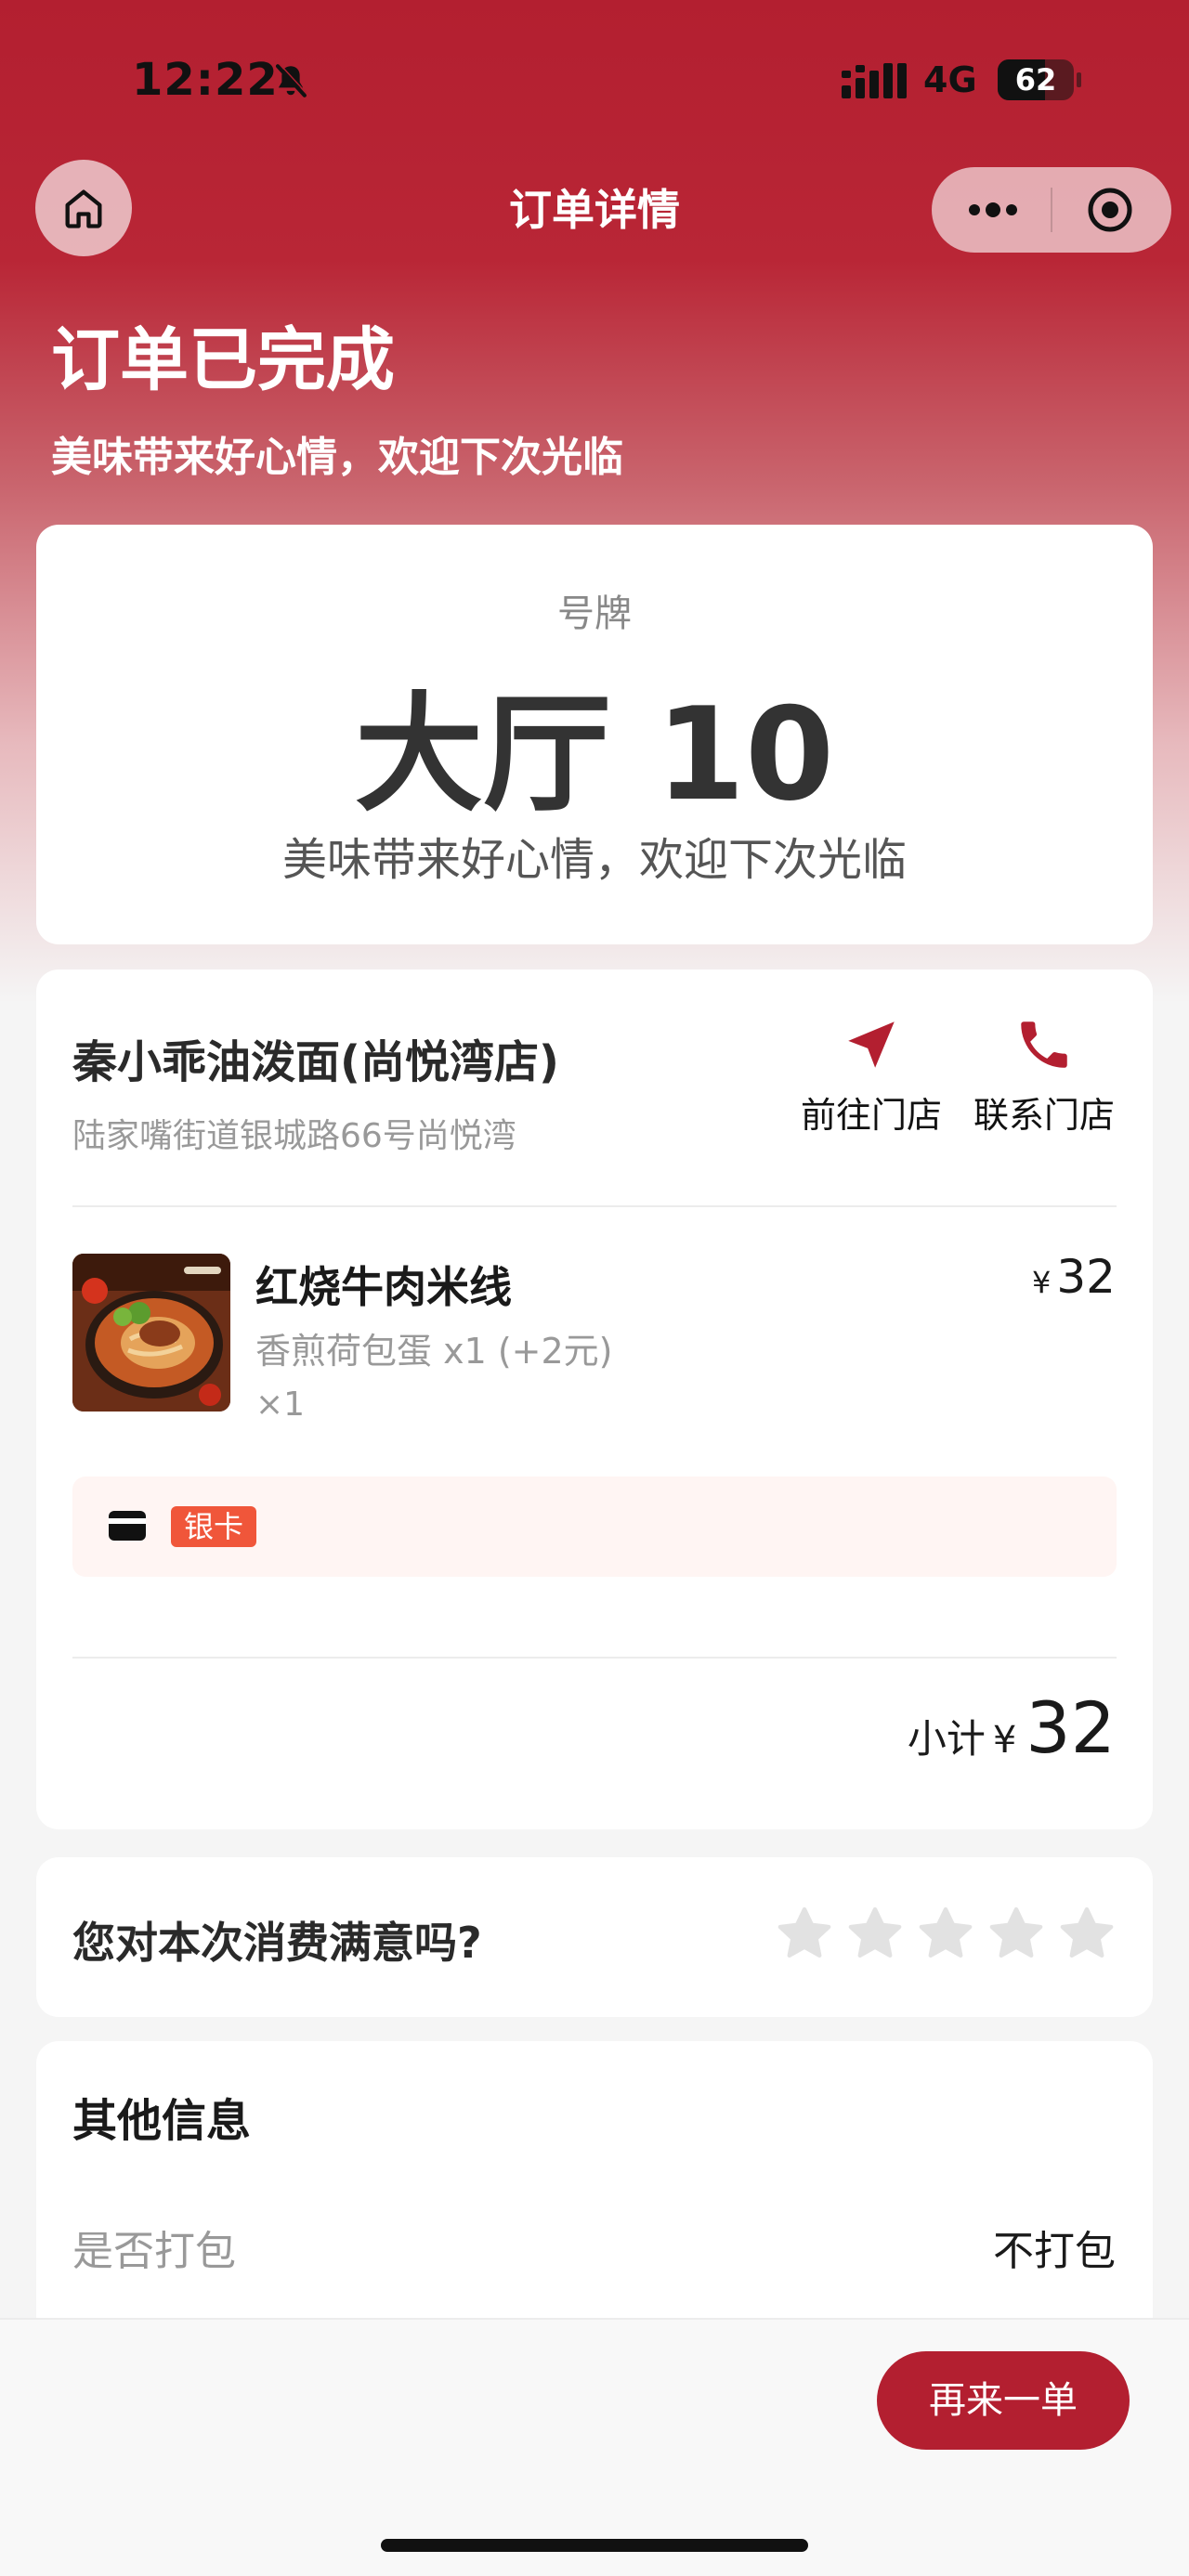 The image size is (1189, 2576). I want to click on ticket-label: 号牌, so click(594, 613).